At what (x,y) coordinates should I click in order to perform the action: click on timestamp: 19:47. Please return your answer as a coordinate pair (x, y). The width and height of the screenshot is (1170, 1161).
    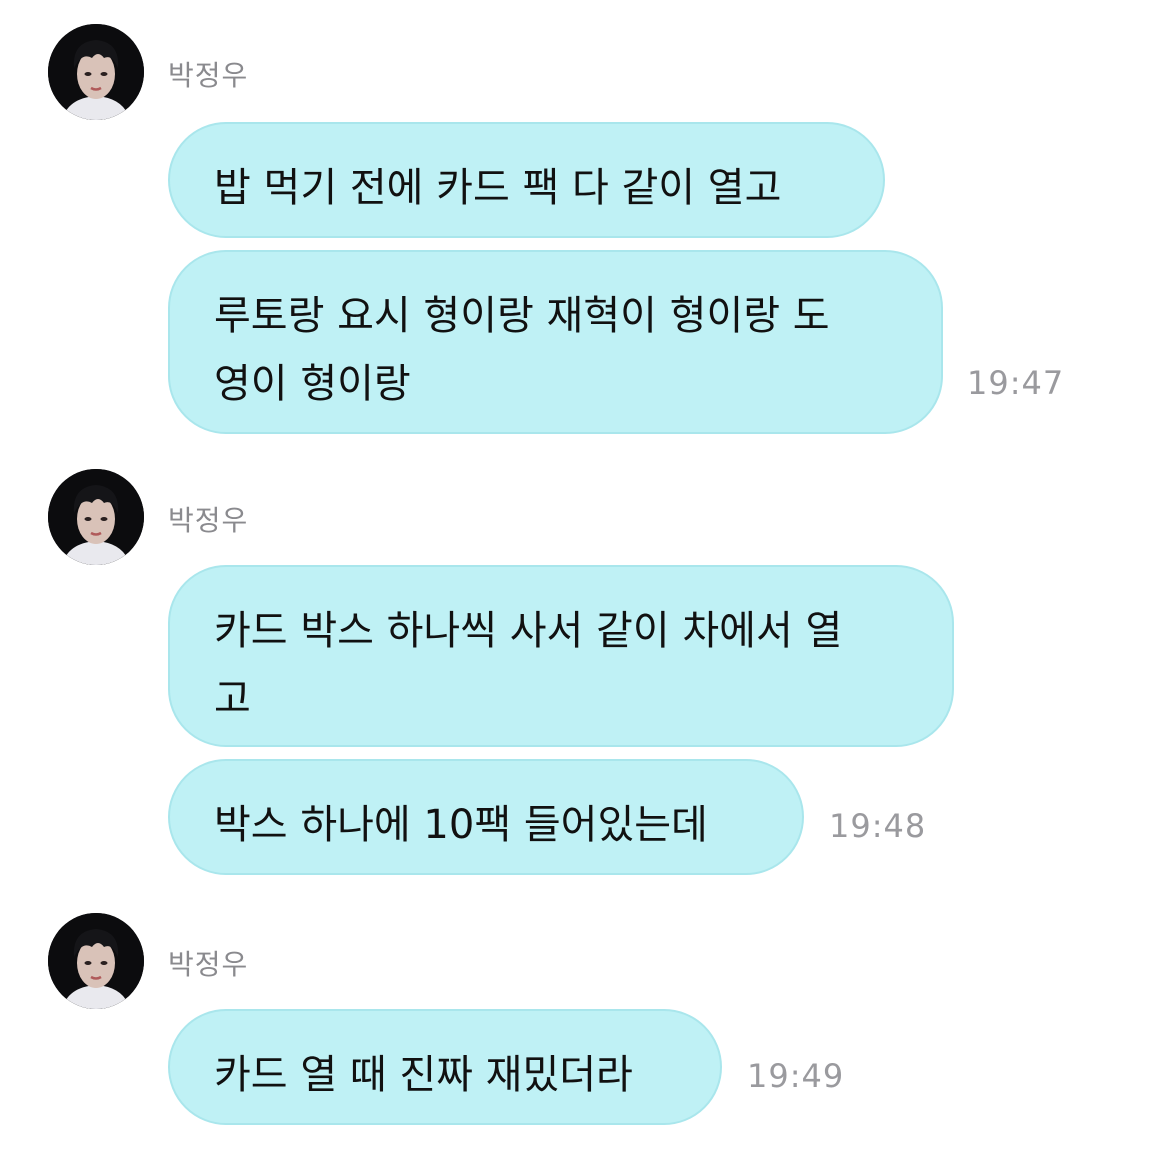
    Looking at the image, I should click on (1016, 383).